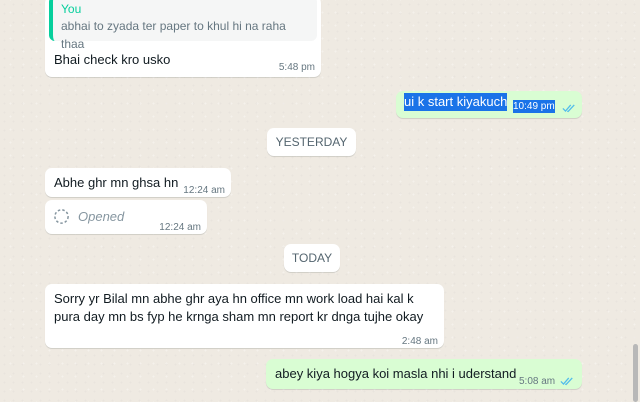 The height and width of the screenshot is (402, 640). Describe the element at coordinates (61, 219) in the screenshot. I see `view-once-opened-icon` at that location.